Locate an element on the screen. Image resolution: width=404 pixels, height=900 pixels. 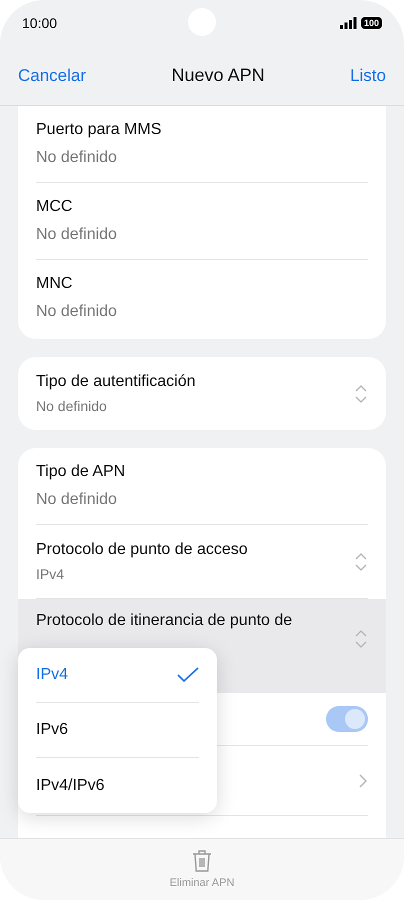
setting-value: IPv4 is located at coordinates (51, 574).